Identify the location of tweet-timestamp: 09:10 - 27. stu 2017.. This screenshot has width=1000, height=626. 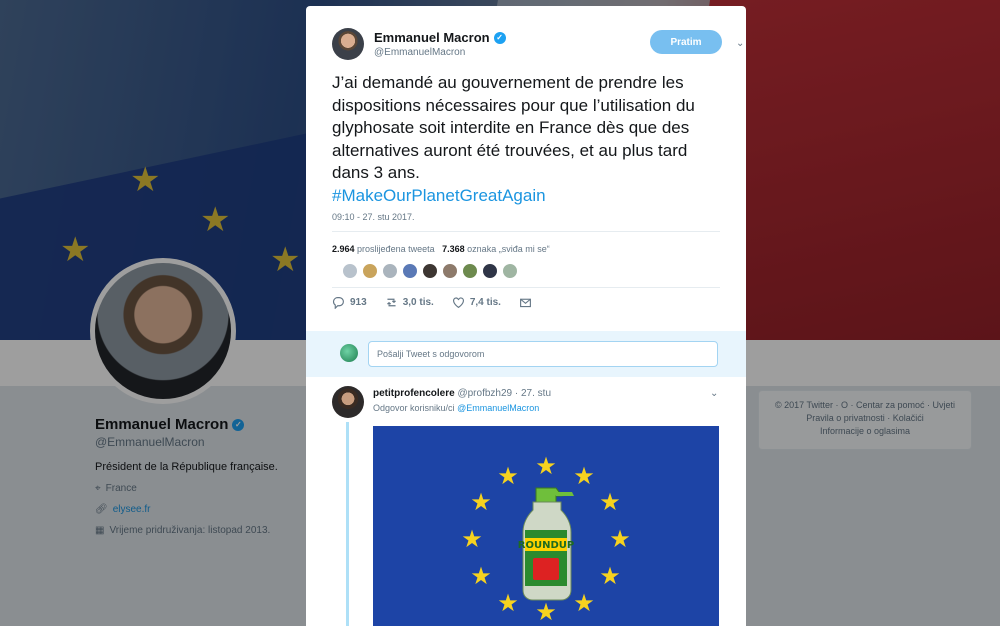
(373, 217).